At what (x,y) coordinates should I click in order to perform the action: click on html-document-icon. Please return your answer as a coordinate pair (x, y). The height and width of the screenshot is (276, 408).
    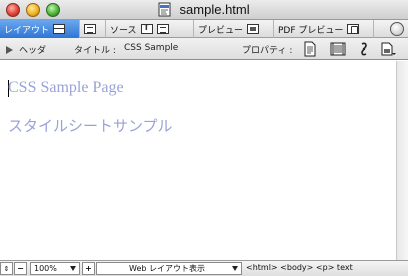
    Looking at the image, I should click on (164, 9).